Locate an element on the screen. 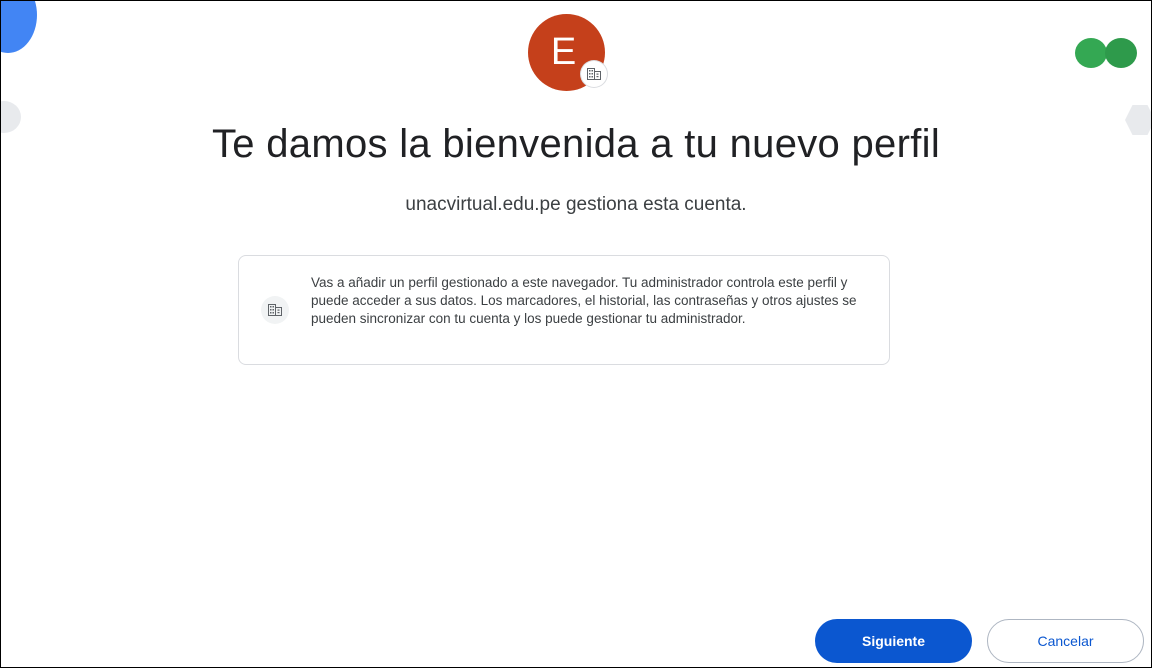 The image size is (1152, 668). next-button: Siguiente is located at coordinates (893, 641).